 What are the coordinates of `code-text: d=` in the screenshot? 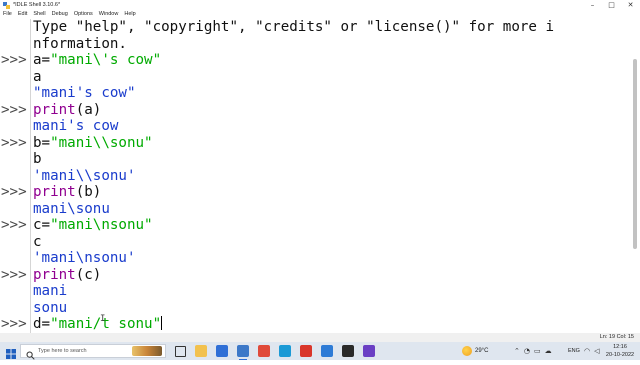 It's located at (42, 324).